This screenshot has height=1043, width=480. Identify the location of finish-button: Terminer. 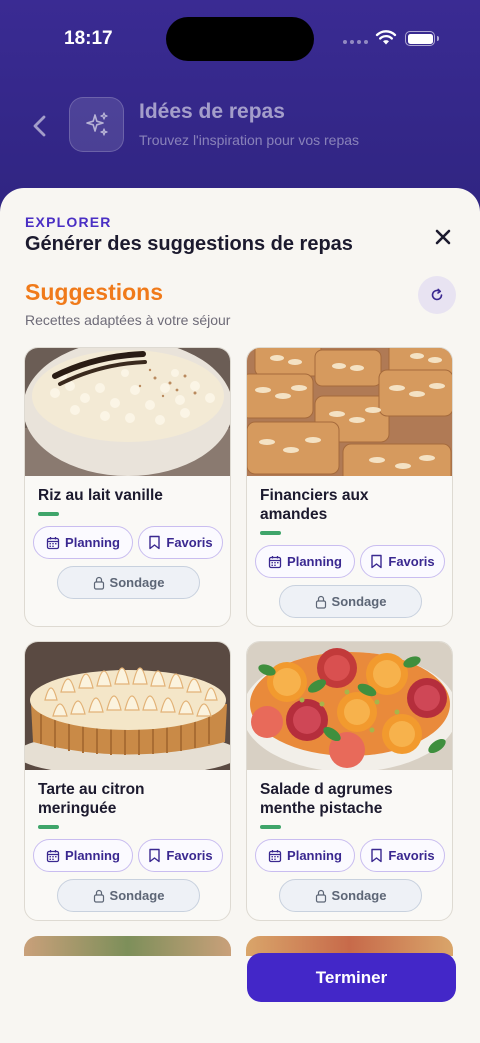
(351, 977).